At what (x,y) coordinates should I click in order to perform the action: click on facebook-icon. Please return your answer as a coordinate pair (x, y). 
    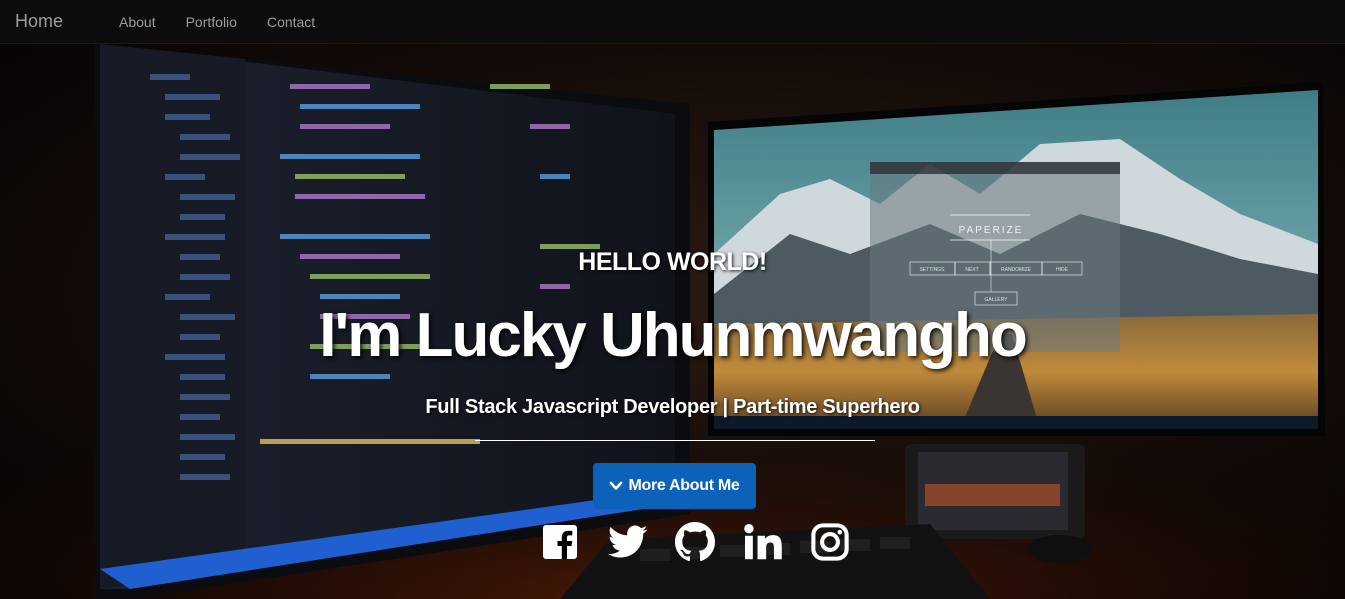
    Looking at the image, I should click on (560, 542).